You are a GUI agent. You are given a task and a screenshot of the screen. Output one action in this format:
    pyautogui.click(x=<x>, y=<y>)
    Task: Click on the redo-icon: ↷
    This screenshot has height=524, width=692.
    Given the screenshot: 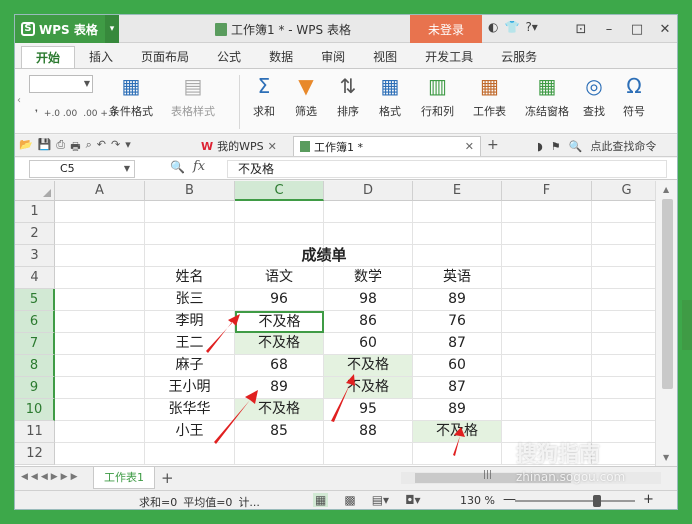 What is the action you would take?
    pyautogui.click(x=115, y=147)
    